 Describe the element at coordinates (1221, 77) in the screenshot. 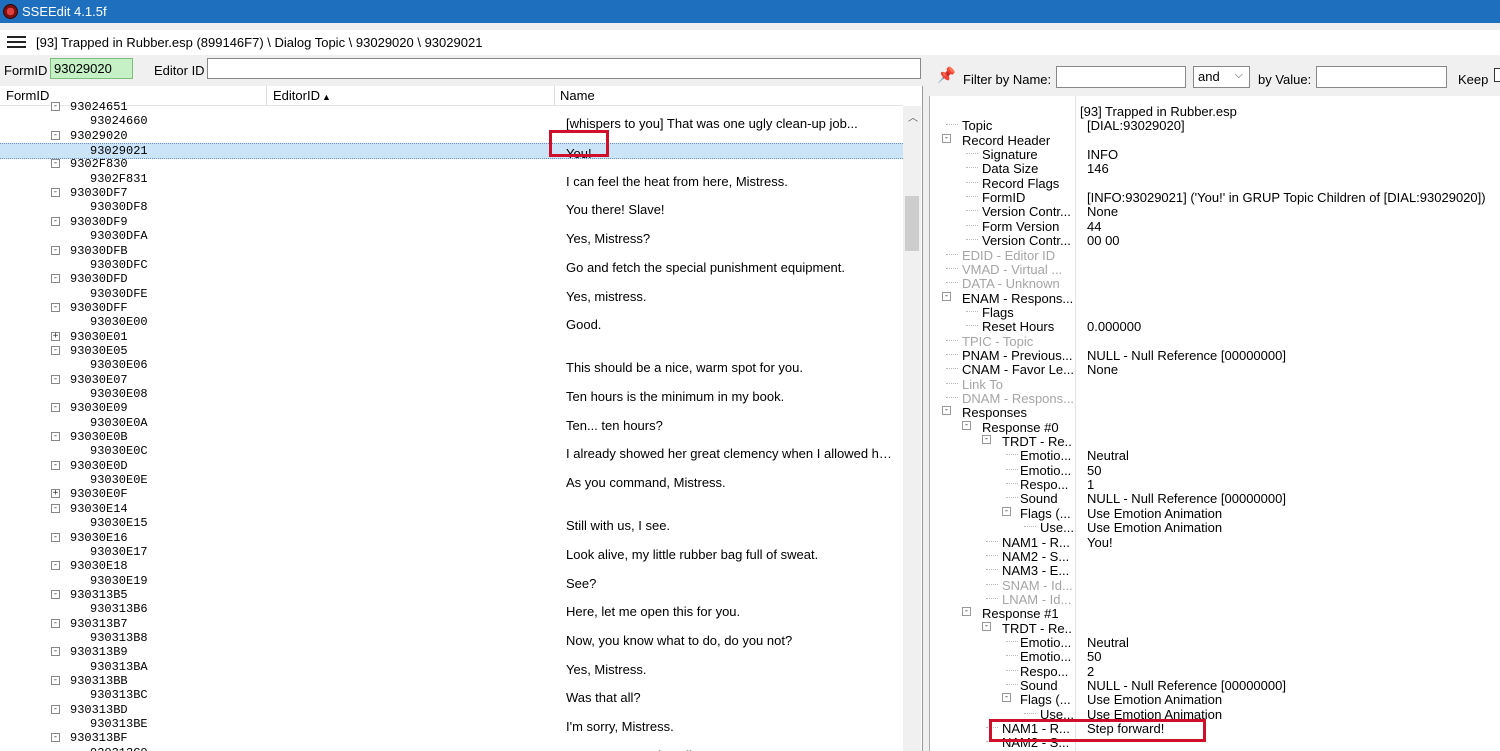

I see `filter-operator-select: and ⌵` at that location.